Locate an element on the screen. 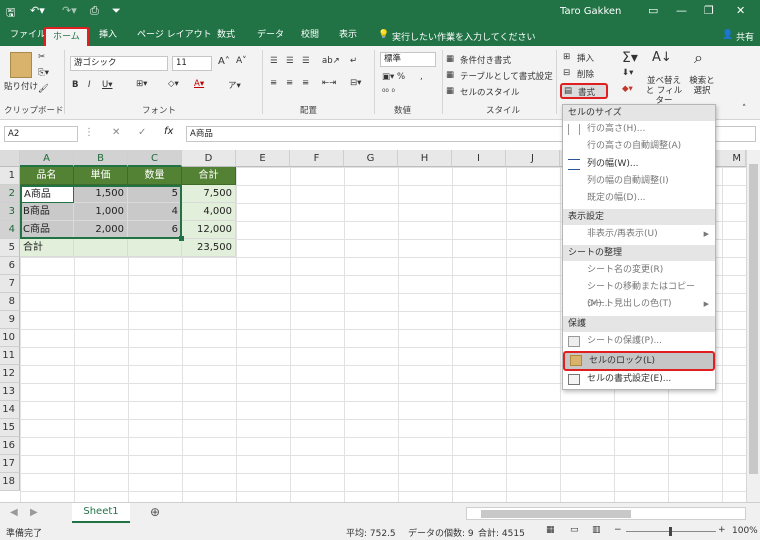 The width and height of the screenshot is (760, 540). row-header: 6 is located at coordinates (10, 266).